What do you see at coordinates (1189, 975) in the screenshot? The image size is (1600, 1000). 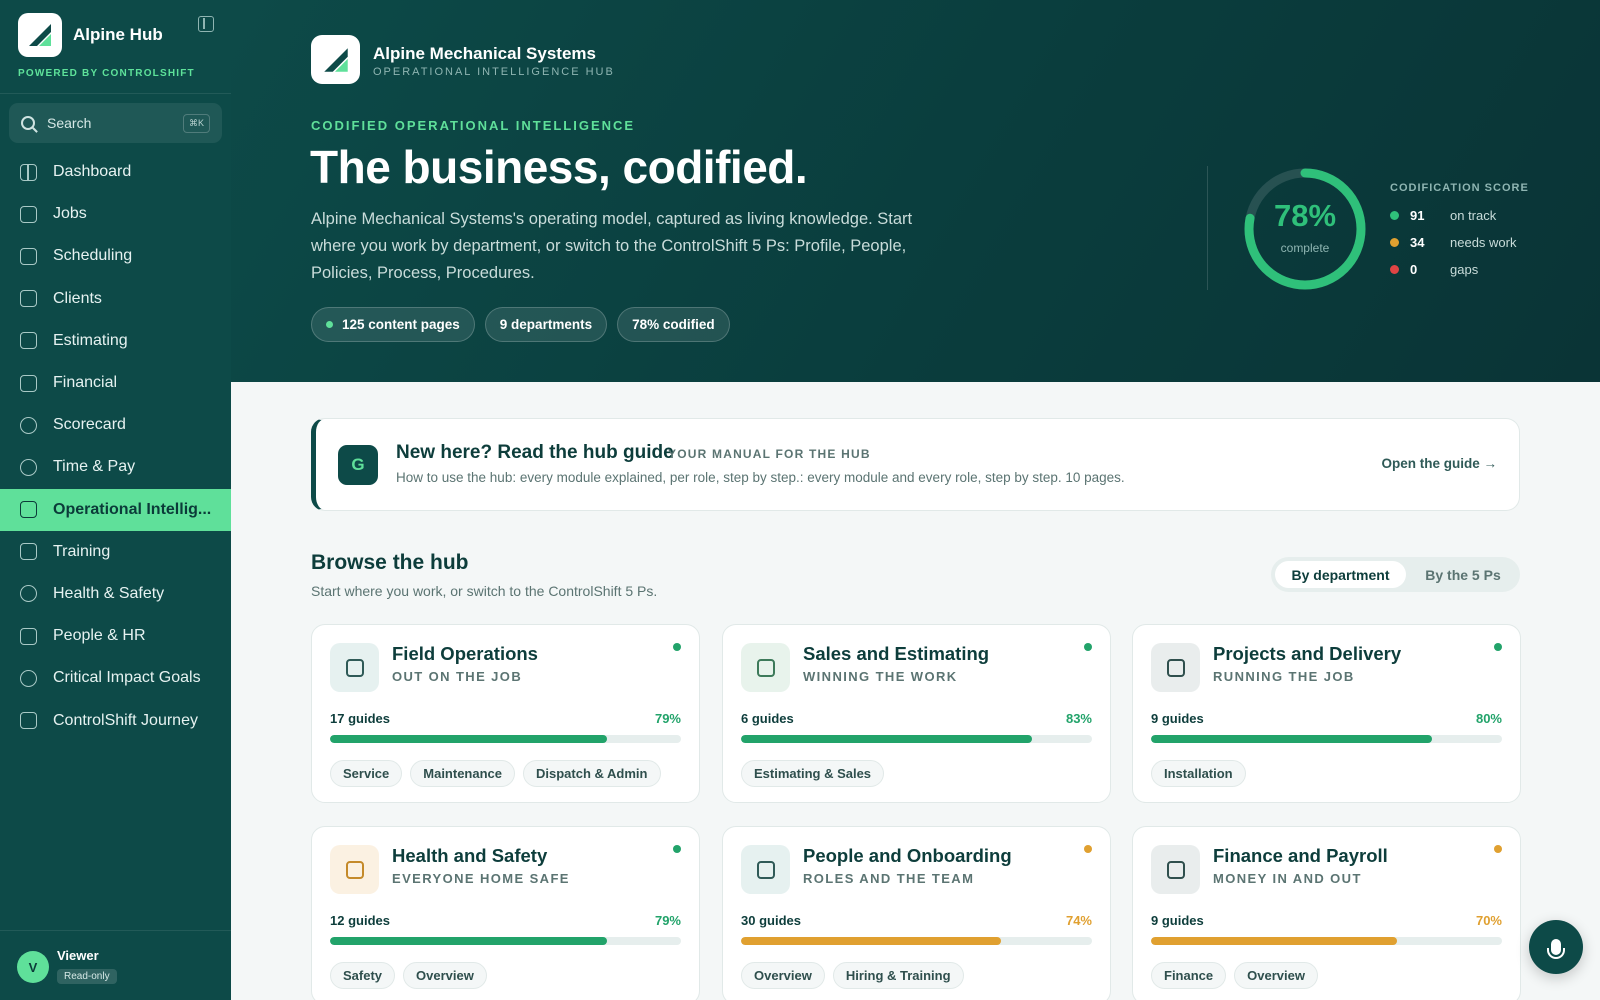 I see `tag: Finance` at bounding box center [1189, 975].